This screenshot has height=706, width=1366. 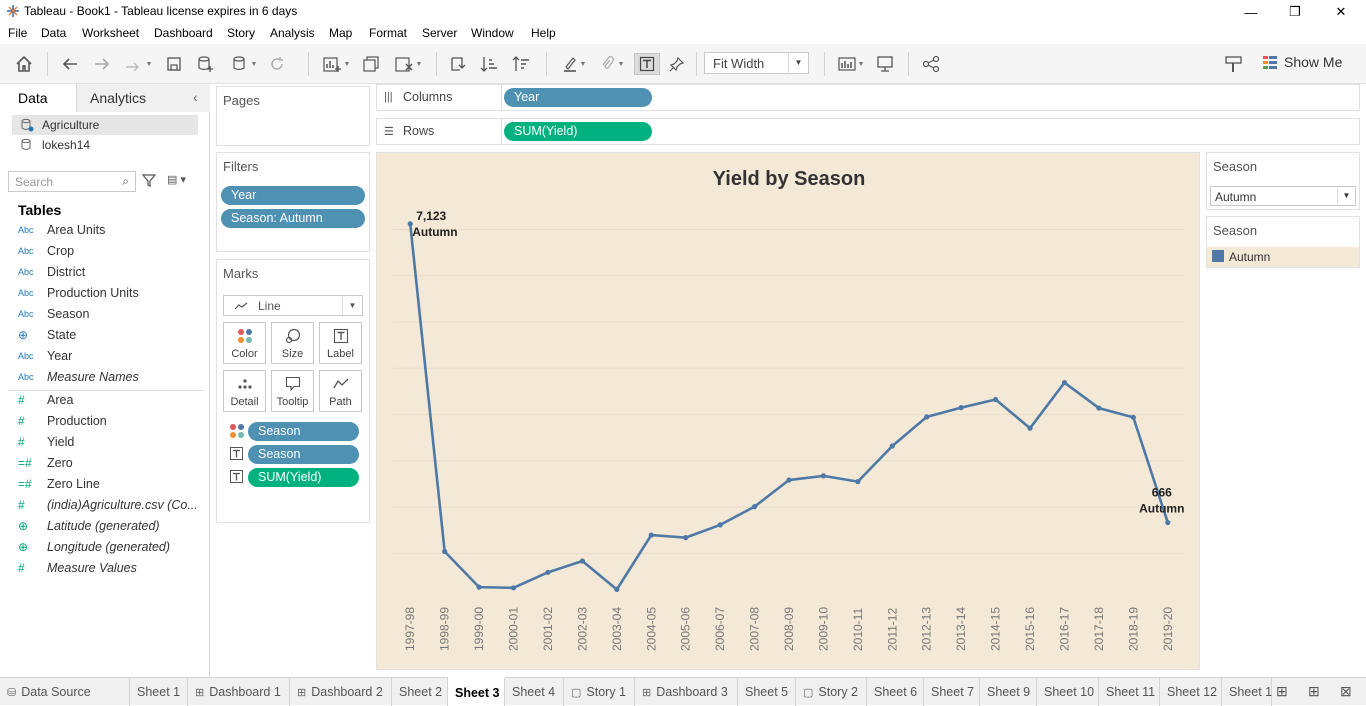 I want to click on measure-field: # Measure Values, so click(x=111, y=570).